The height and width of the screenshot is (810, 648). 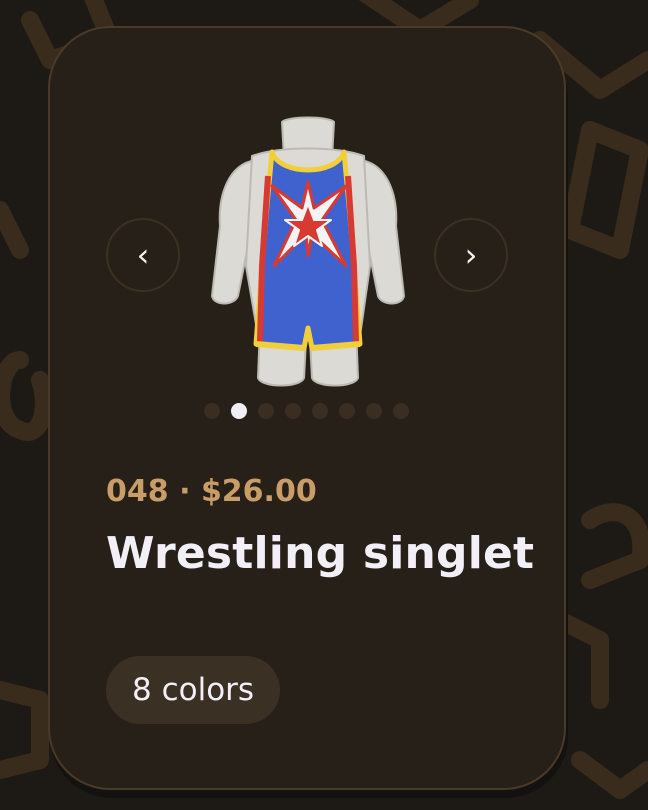 I want to click on next-image-button: ›, so click(x=471, y=255).